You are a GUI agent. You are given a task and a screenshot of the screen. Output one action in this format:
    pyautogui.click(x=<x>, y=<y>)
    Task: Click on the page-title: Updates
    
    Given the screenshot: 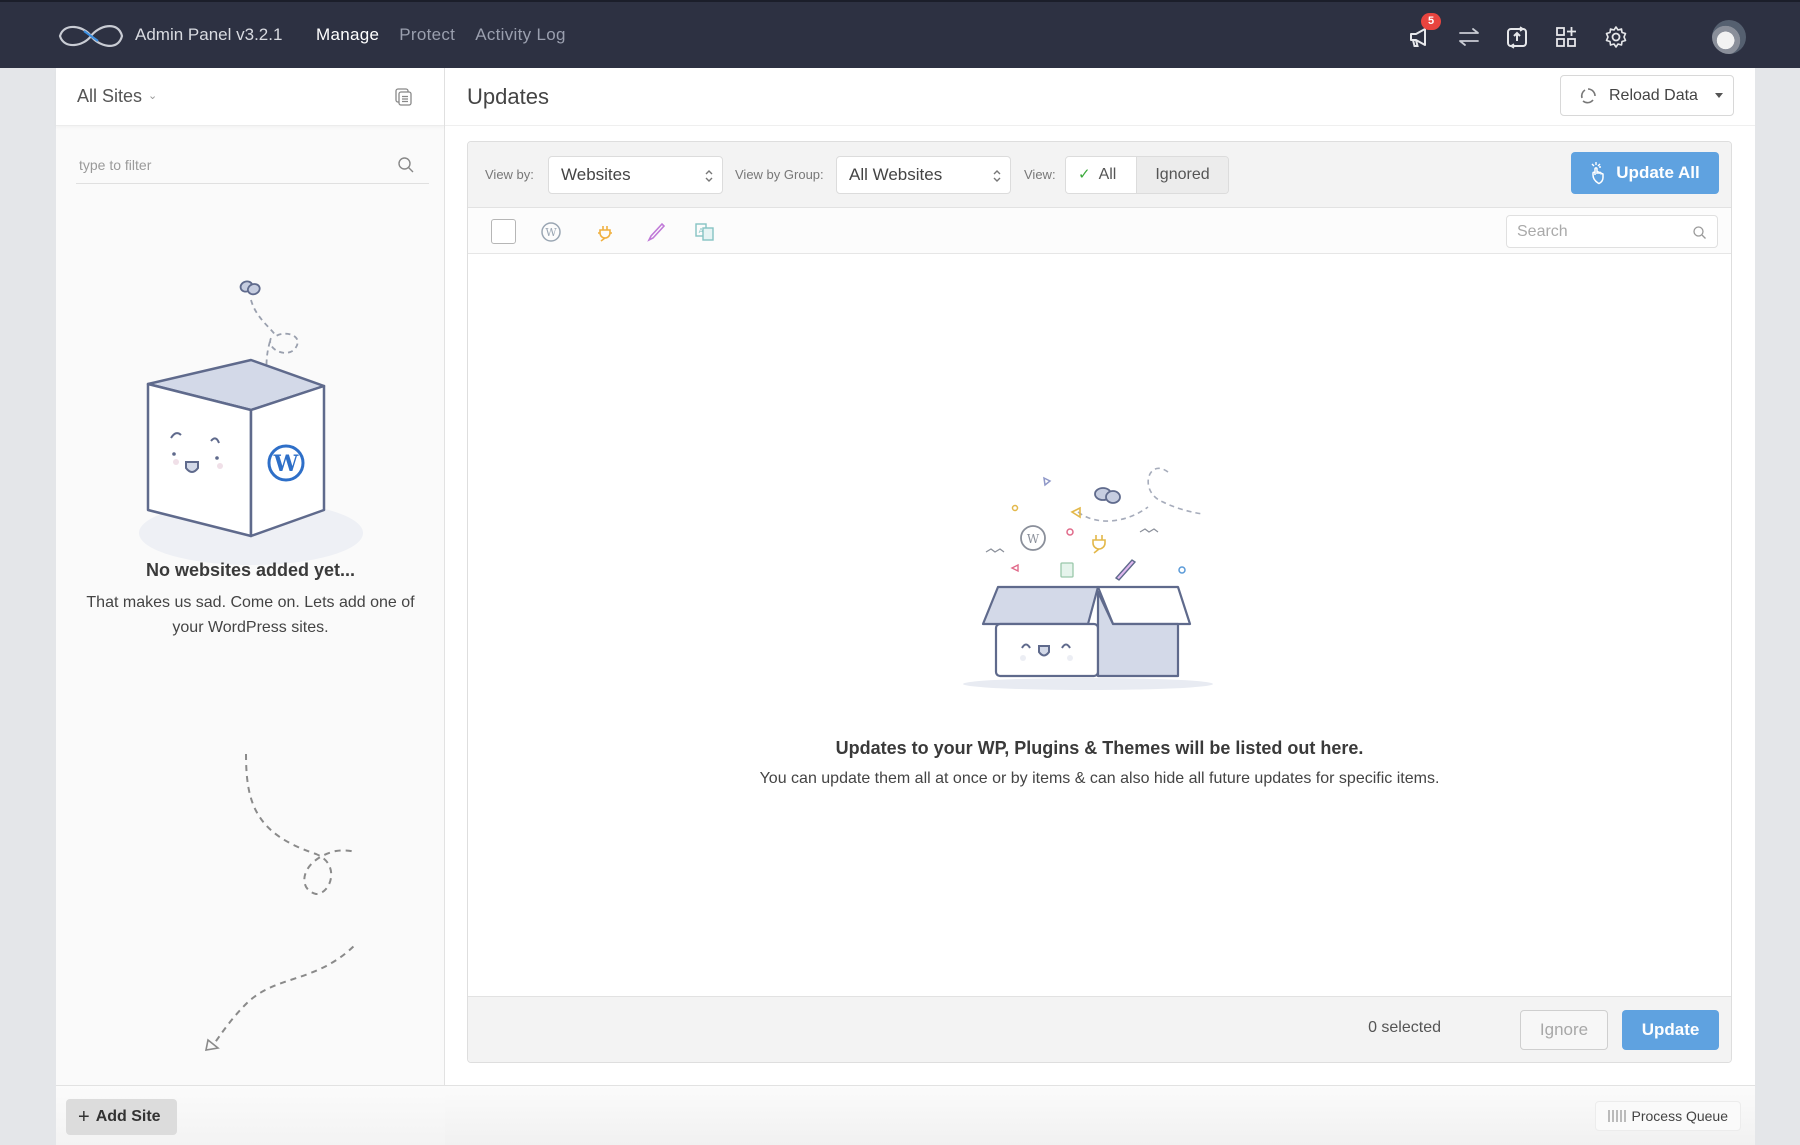 What is the action you would take?
    pyautogui.click(x=508, y=96)
    